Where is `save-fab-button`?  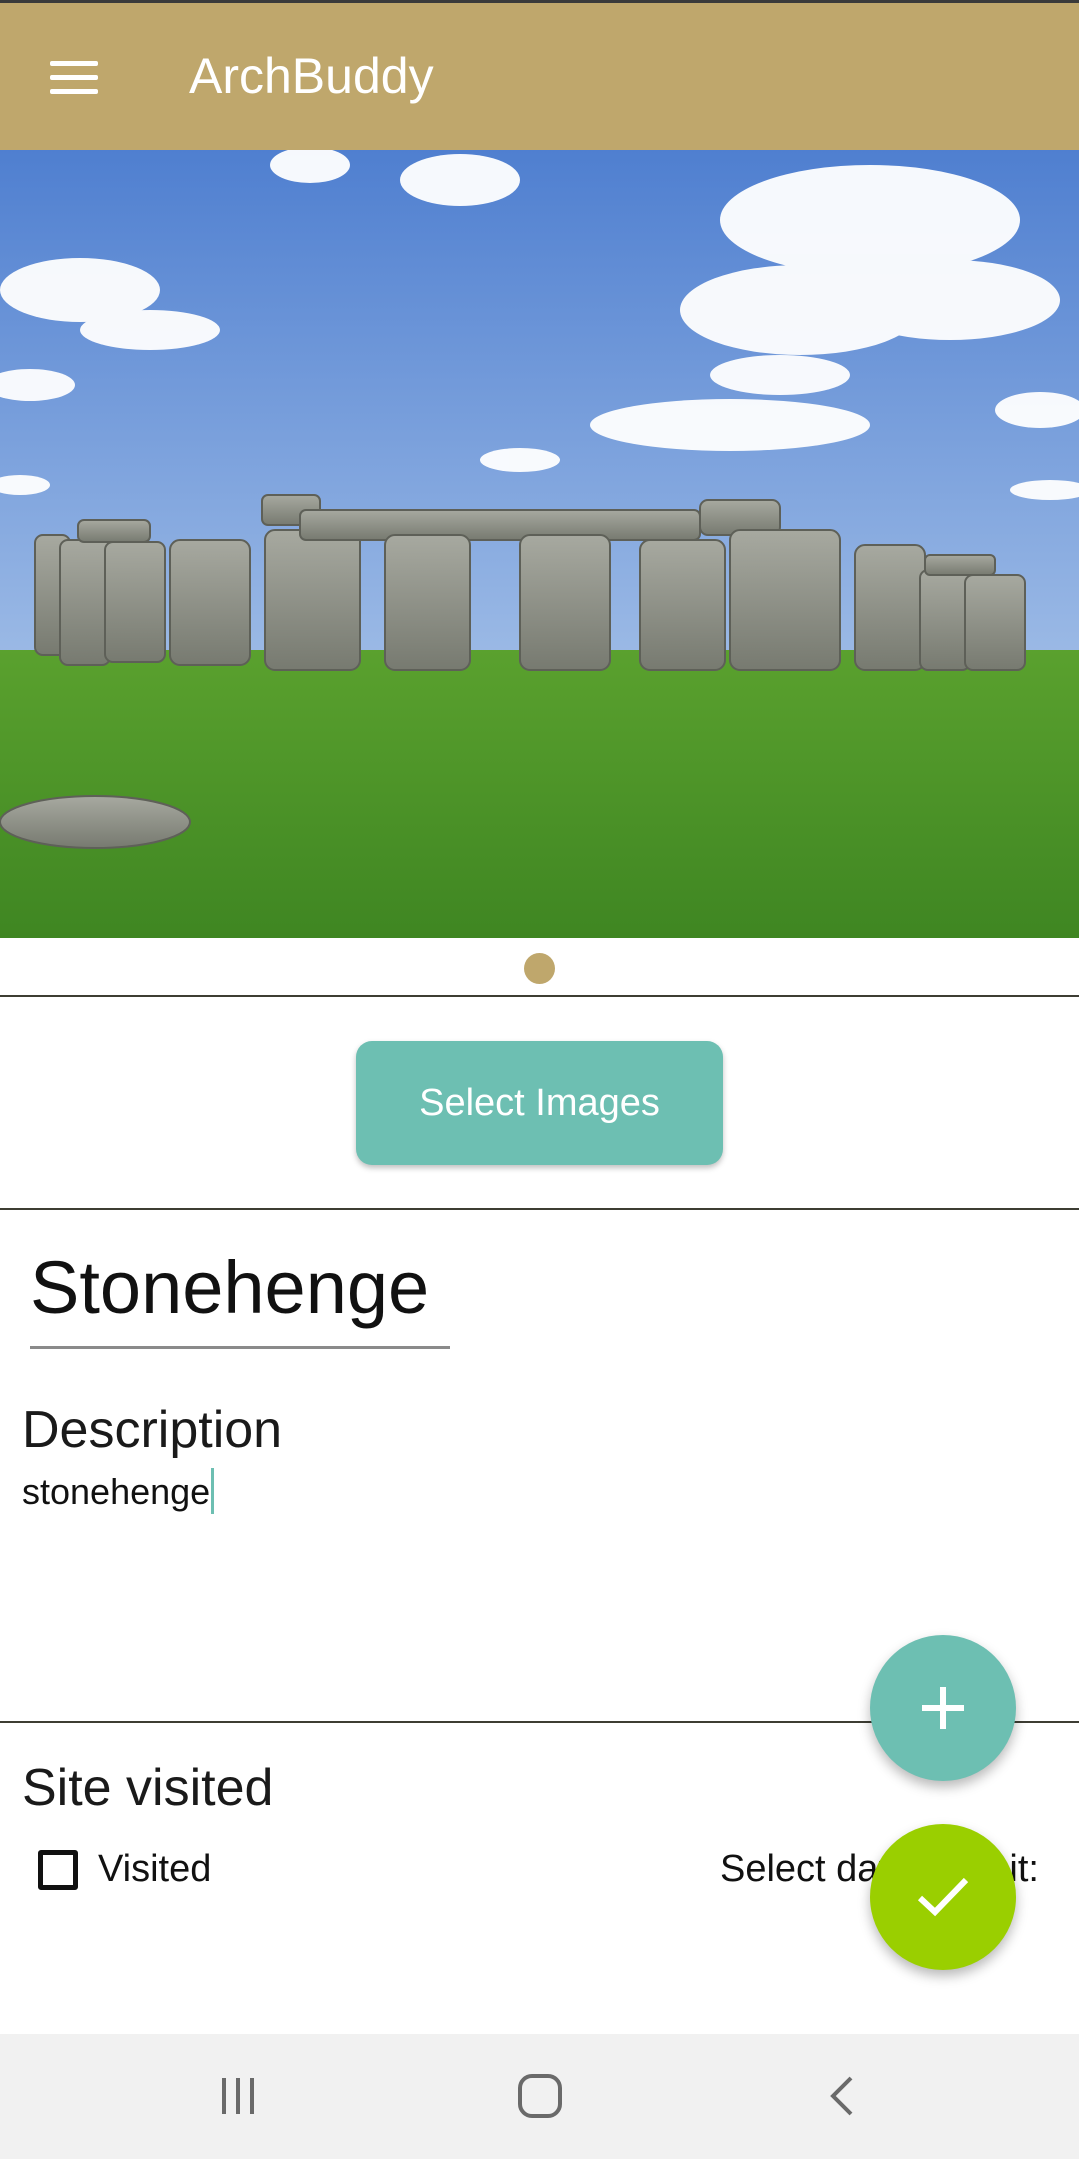
save-fab-button is located at coordinates (943, 1897).